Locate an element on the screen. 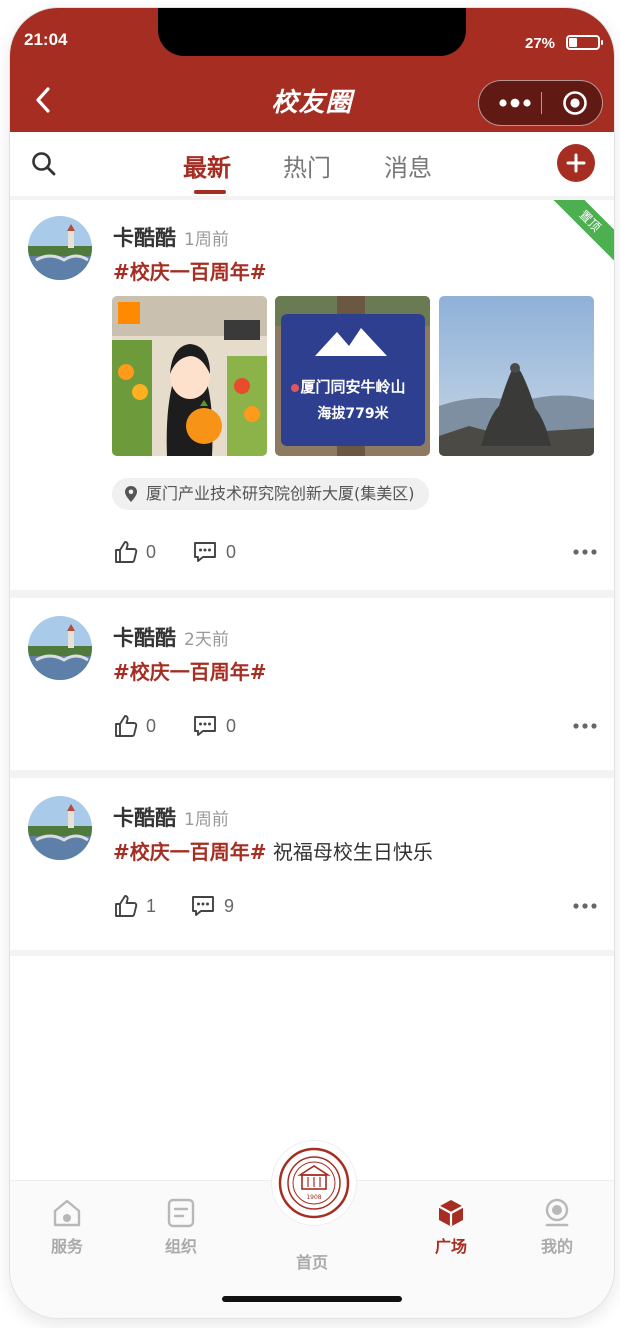 The image size is (620, 1328). post-card: 卡酷酷 1周前 #校庆一百周年# 祝福母校生日快乐 1 9 is located at coordinates (312, 864).